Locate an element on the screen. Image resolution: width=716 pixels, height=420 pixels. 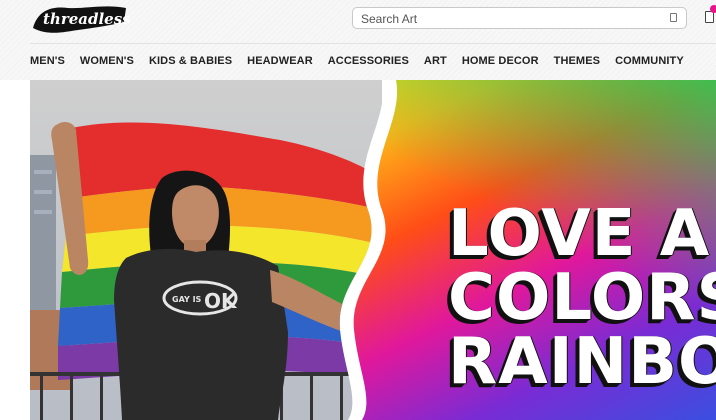
shirt-text-ok: OK is located at coordinates (221, 301).